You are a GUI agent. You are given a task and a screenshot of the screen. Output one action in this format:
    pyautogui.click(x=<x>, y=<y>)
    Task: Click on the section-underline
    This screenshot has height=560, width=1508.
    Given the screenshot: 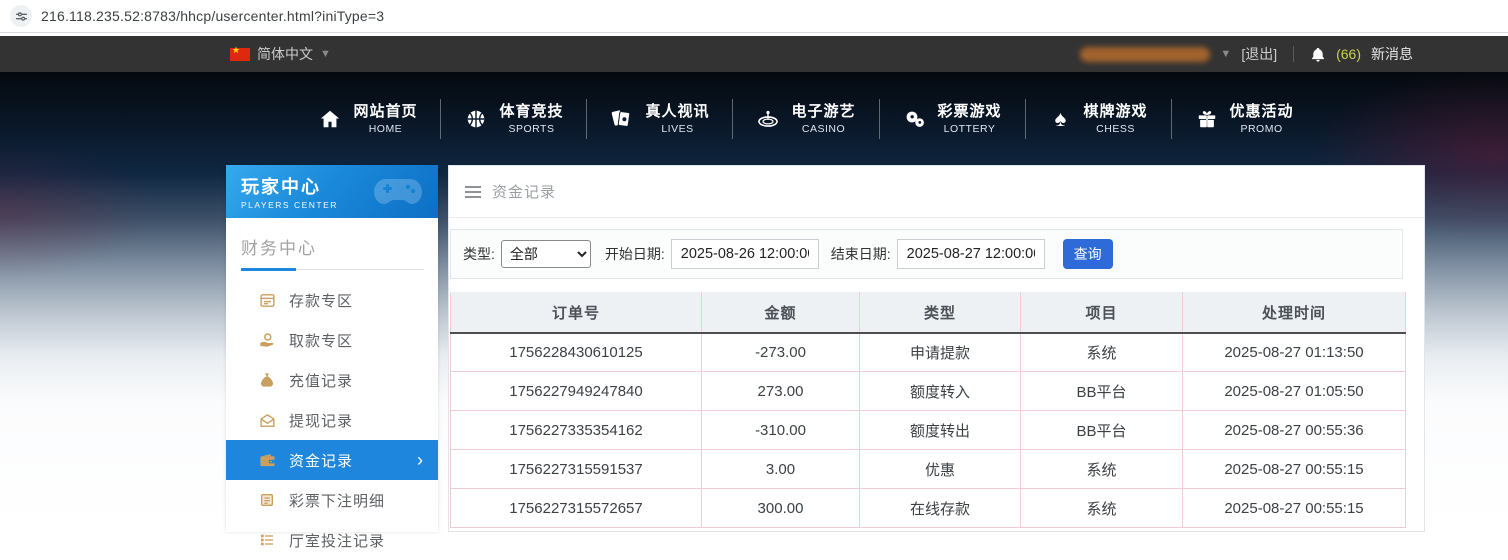 What is the action you would take?
    pyautogui.click(x=332, y=269)
    